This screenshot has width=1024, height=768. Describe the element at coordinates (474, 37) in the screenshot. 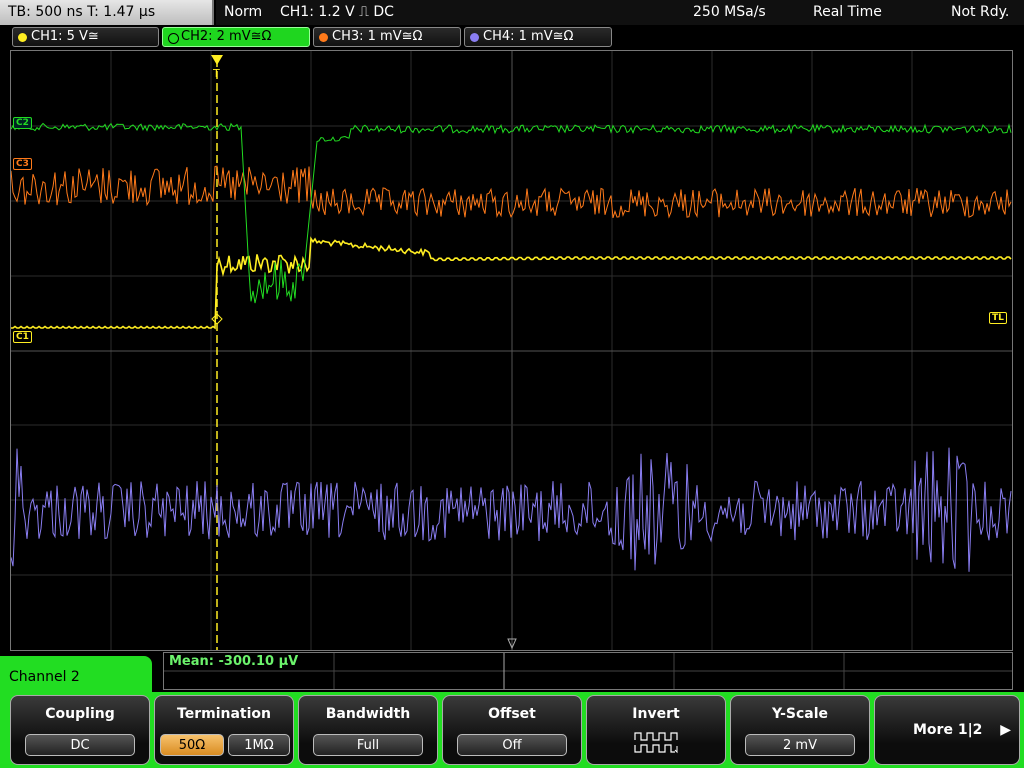

I see `channel-4-color-icon` at that location.